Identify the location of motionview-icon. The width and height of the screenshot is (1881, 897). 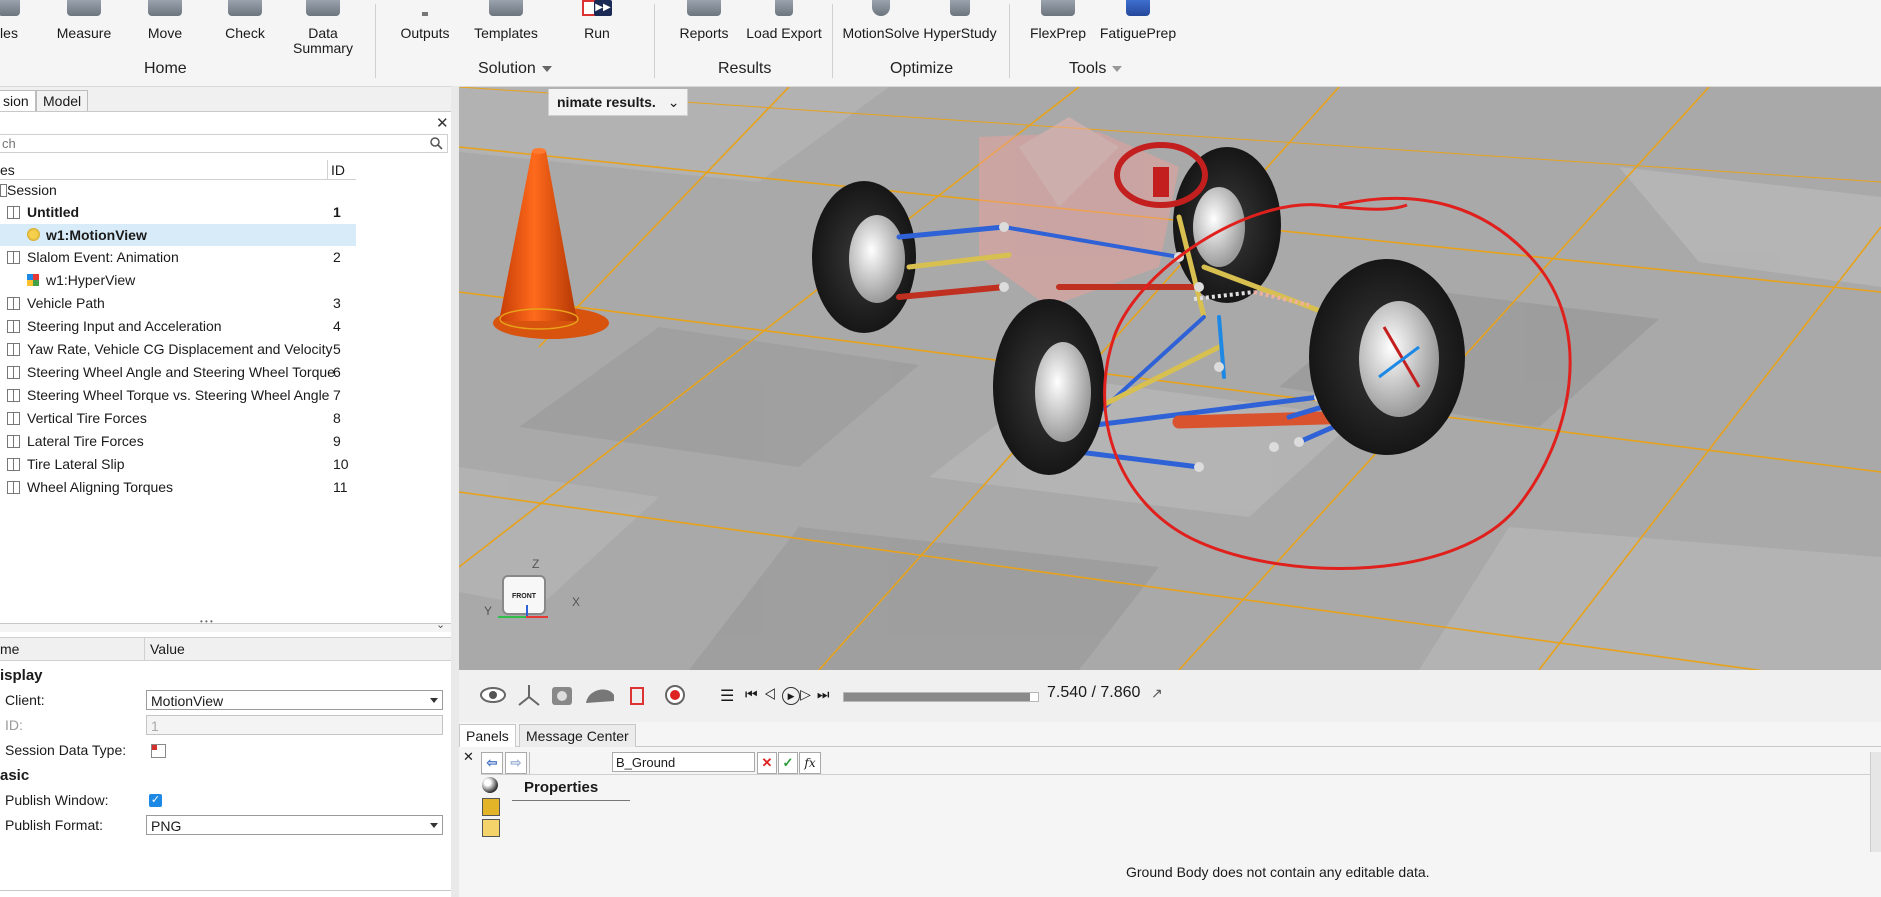
(33, 234).